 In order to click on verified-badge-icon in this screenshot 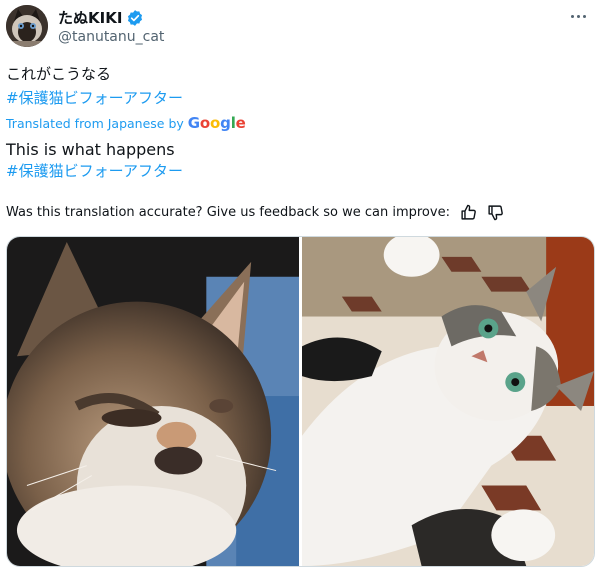, I will do `click(135, 17)`.